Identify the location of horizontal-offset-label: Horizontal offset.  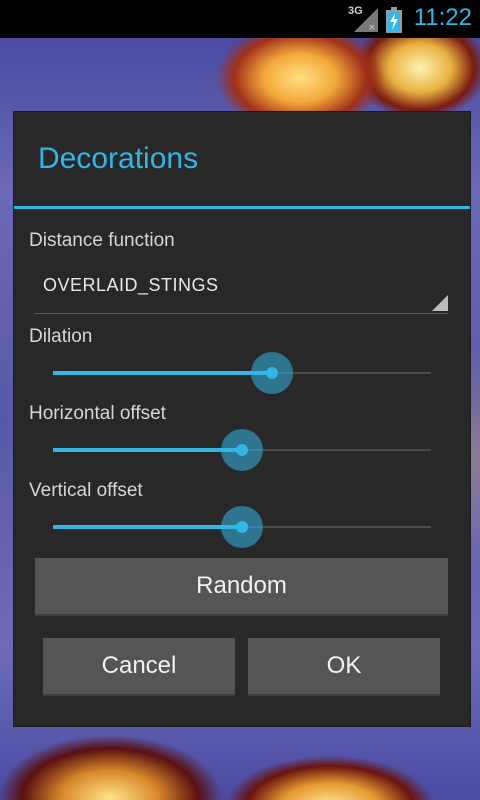
(97, 413).